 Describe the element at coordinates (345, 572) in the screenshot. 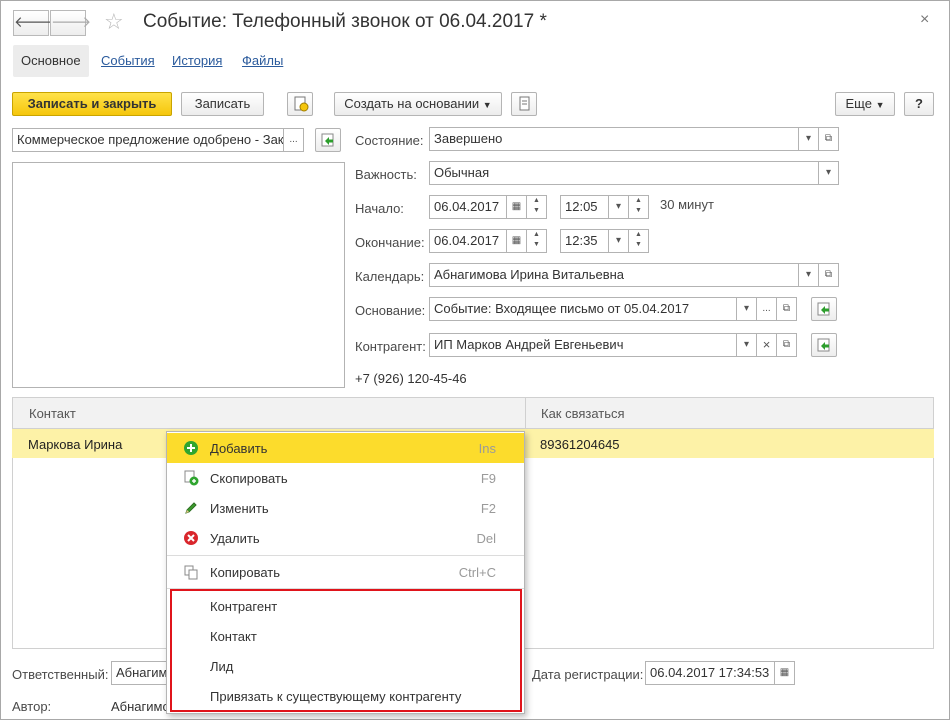

I see `menu-item-copy-clipboard: Копировать Ctrl+C` at that location.